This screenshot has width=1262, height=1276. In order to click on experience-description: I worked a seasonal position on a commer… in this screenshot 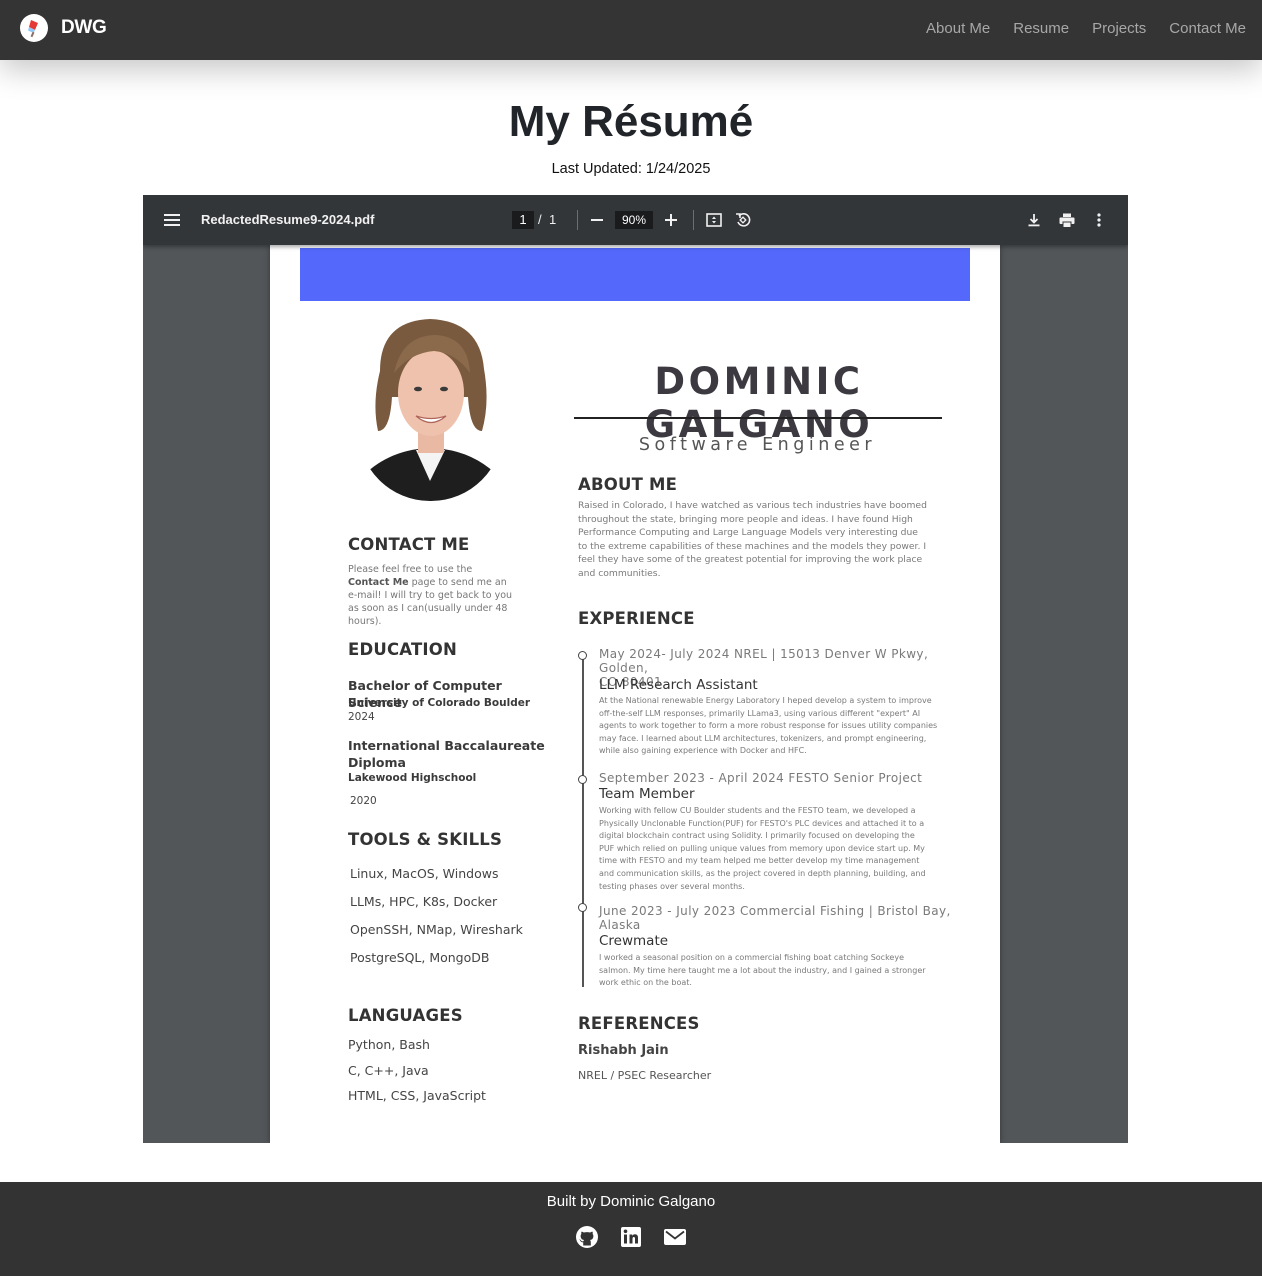, I will do `click(762, 970)`.